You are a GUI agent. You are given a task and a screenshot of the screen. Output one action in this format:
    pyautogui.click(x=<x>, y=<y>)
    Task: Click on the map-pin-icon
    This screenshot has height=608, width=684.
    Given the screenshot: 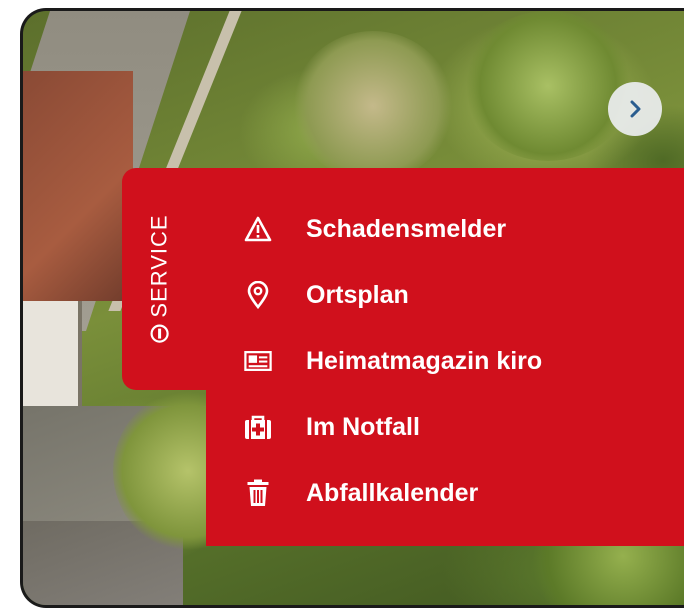 What is the action you would take?
    pyautogui.click(x=258, y=295)
    